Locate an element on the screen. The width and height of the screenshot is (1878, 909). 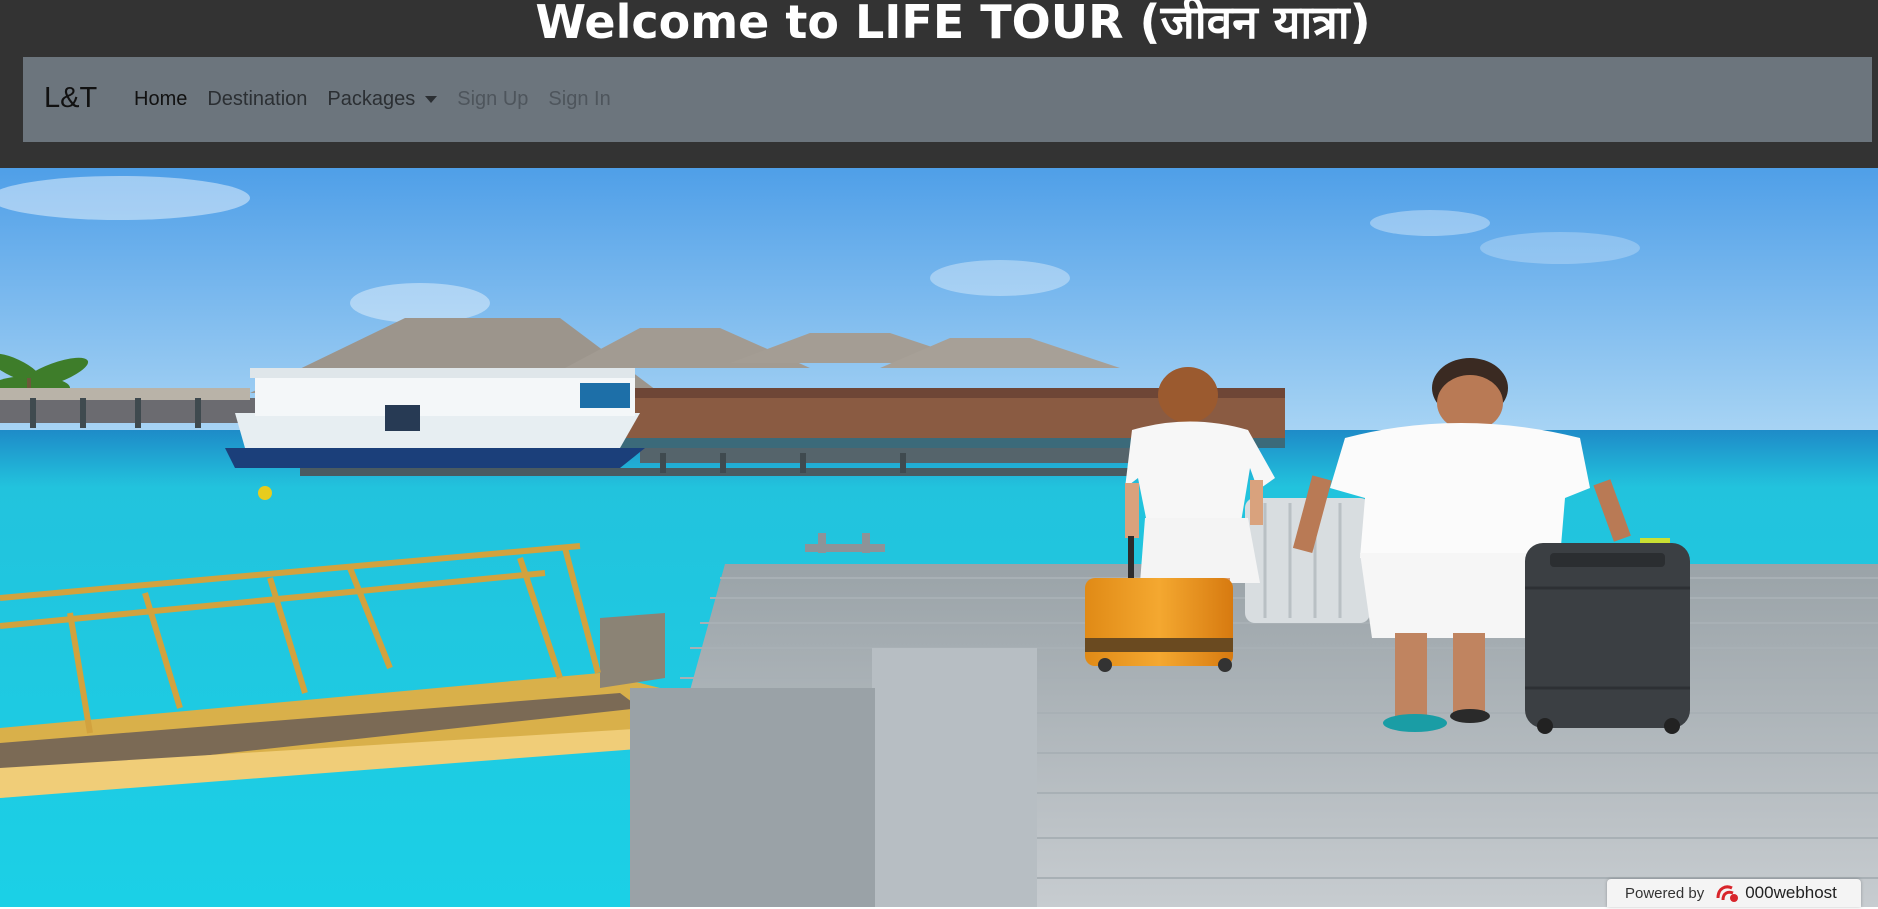
nav-packages-dropdown: Packages is located at coordinates (382, 99).